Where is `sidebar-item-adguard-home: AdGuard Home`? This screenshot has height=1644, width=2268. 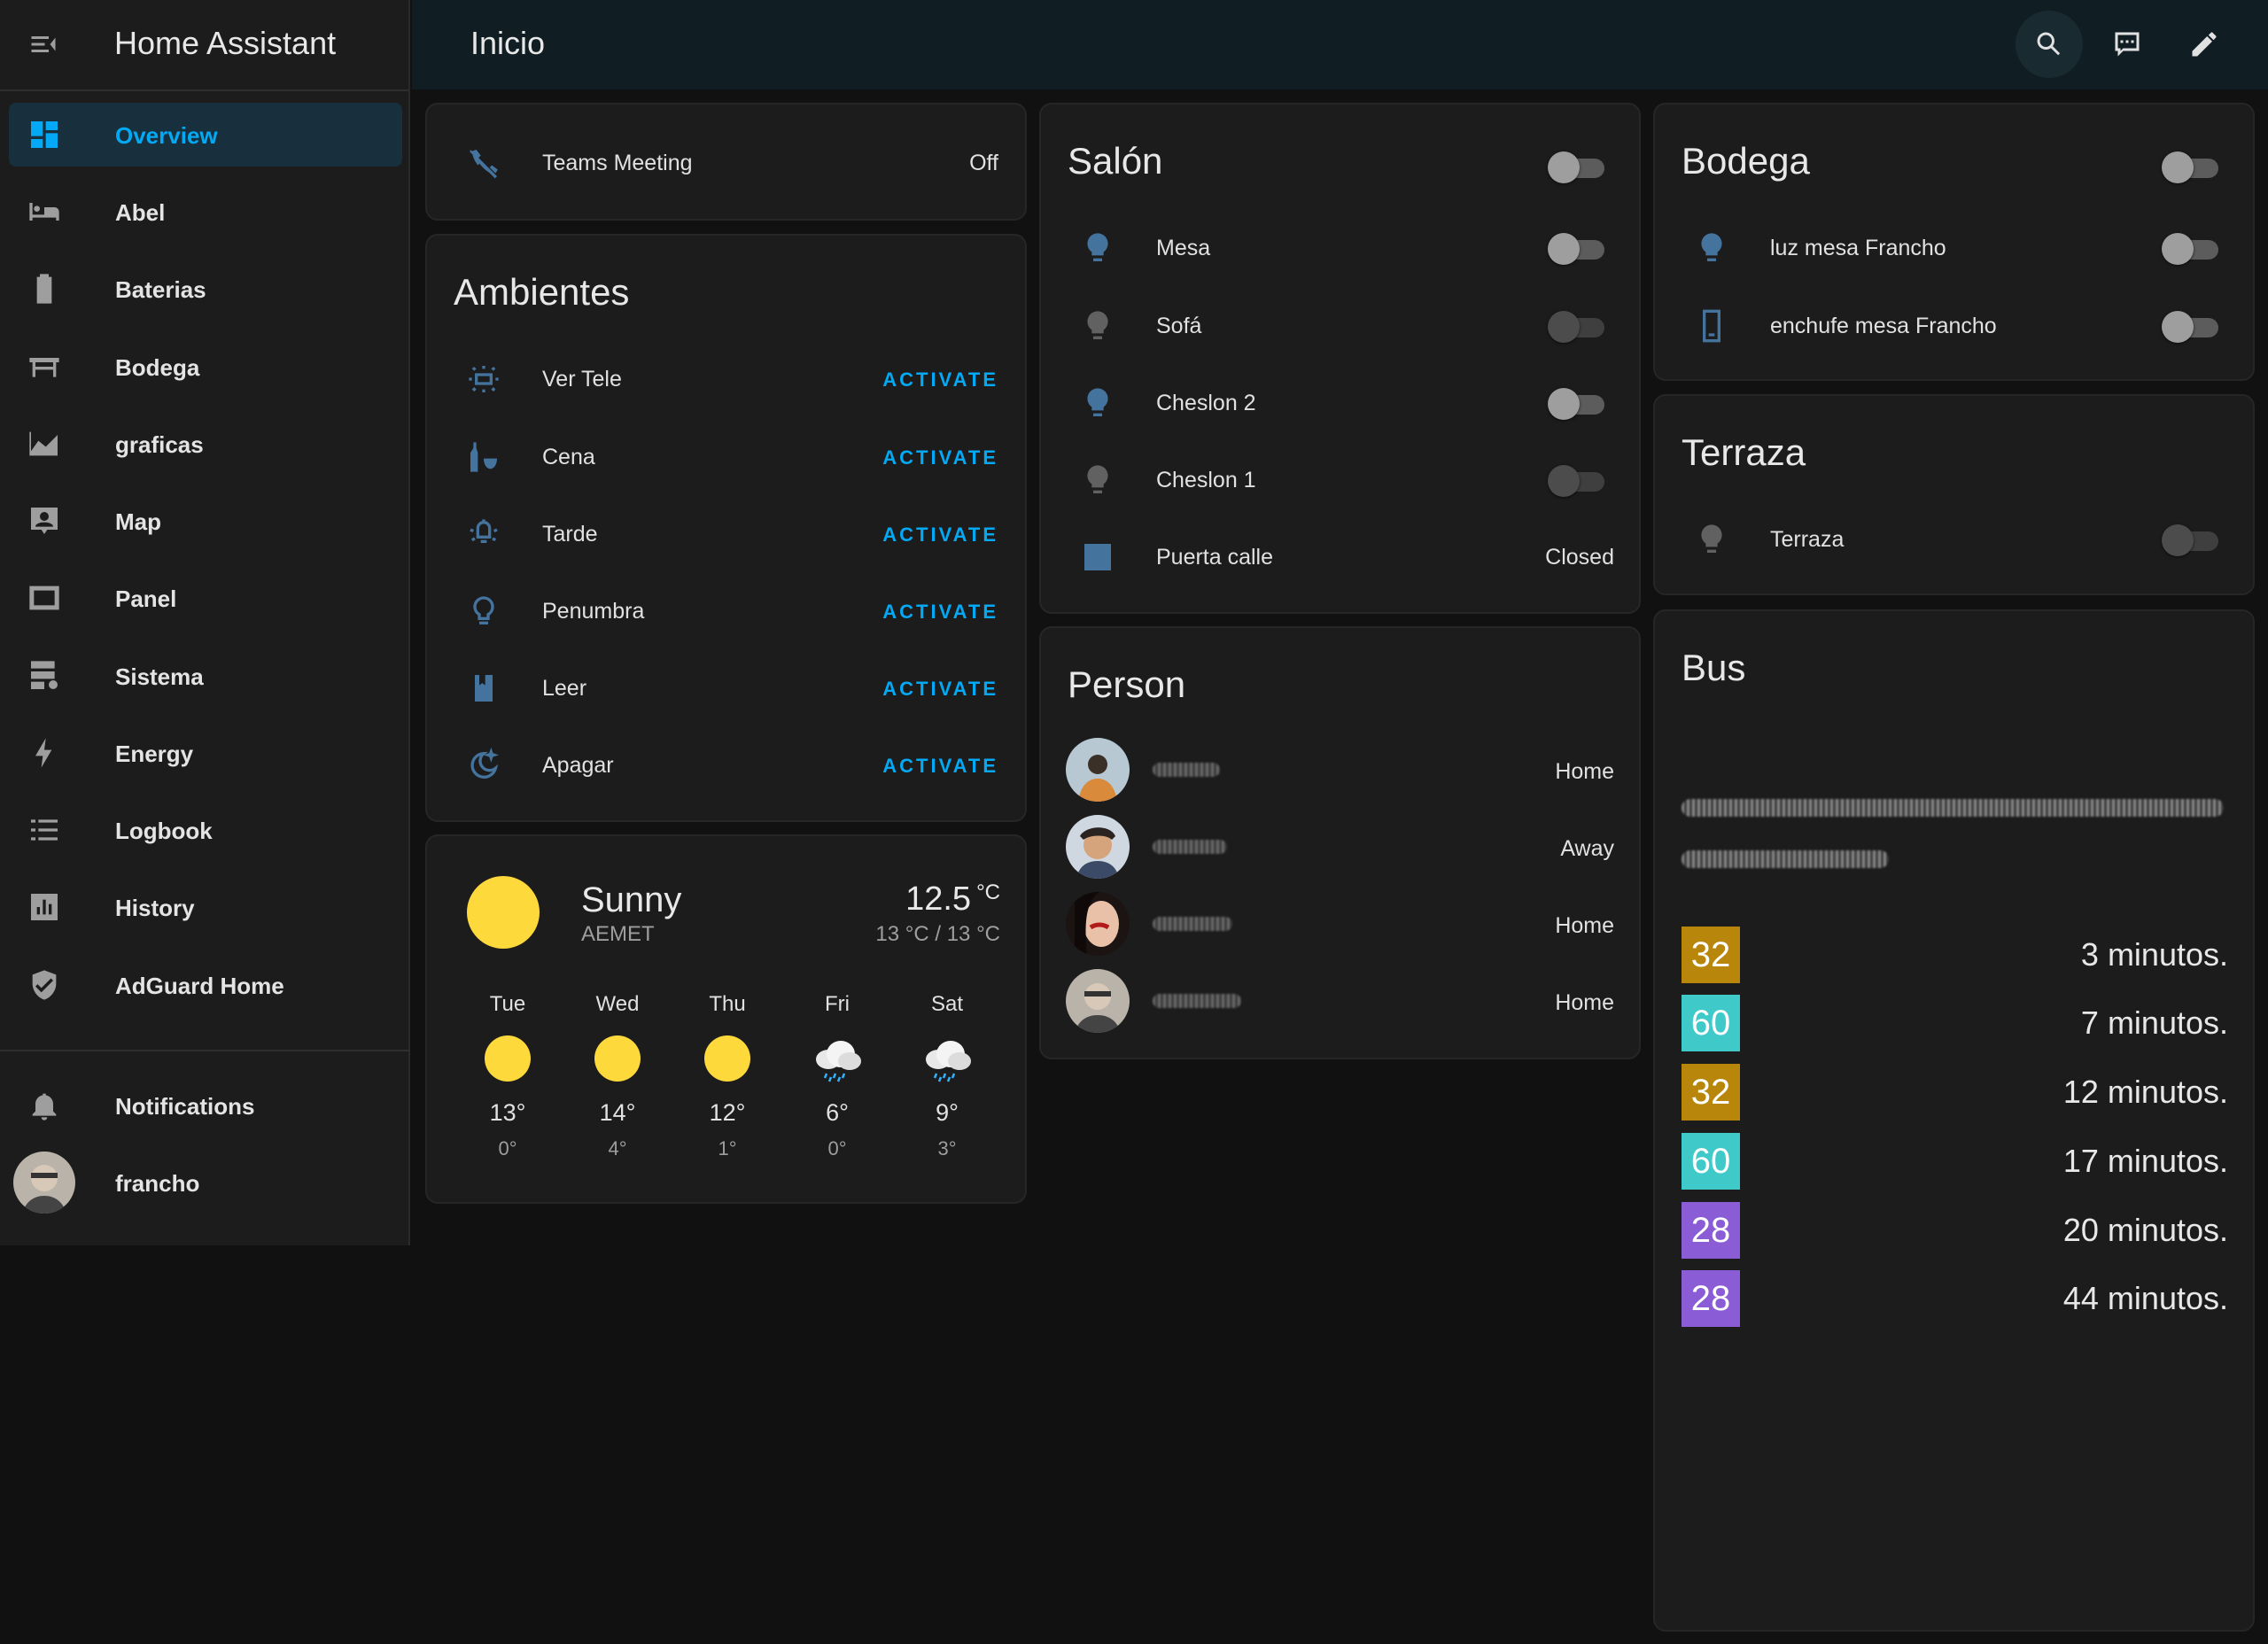 sidebar-item-adguard-home: AdGuard Home is located at coordinates (205, 985).